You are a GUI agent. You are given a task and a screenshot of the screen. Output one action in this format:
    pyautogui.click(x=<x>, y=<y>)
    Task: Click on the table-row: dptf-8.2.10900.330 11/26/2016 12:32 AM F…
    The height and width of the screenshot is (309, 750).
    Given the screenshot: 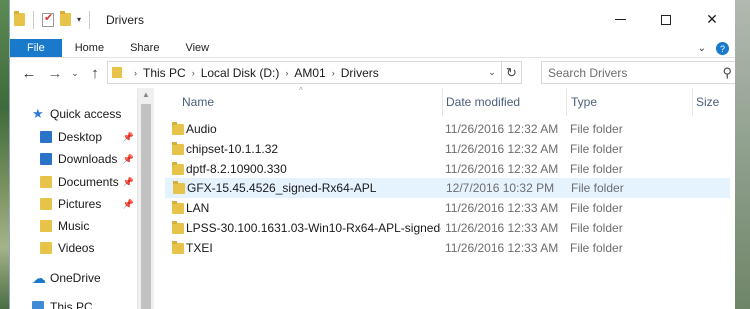 What is the action you would take?
    pyautogui.click(x=447, y=169)
    